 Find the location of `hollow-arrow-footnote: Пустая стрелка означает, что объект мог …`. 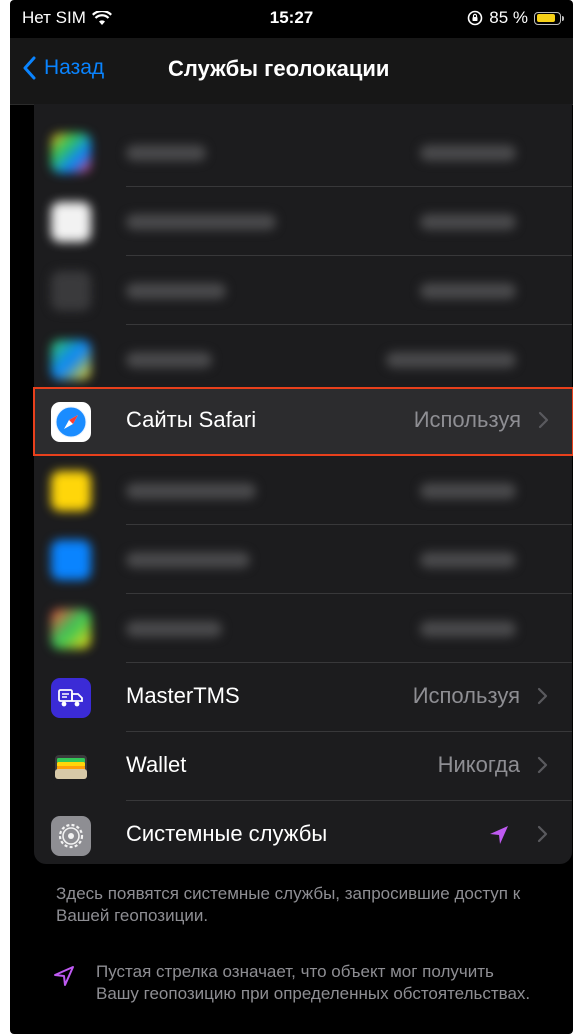

hollow-arrow-footnote: Пустая стрелка означает, что объект мог … is located at coordinates (313, 982).